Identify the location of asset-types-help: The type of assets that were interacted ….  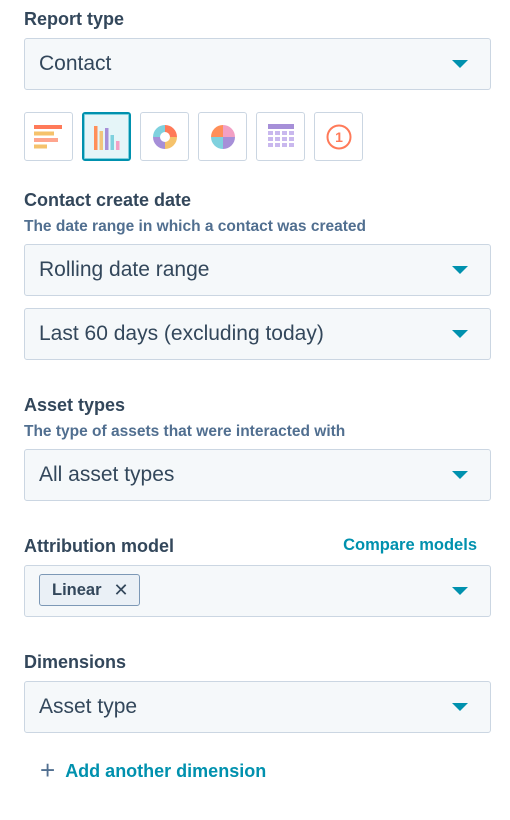
(185, 431).